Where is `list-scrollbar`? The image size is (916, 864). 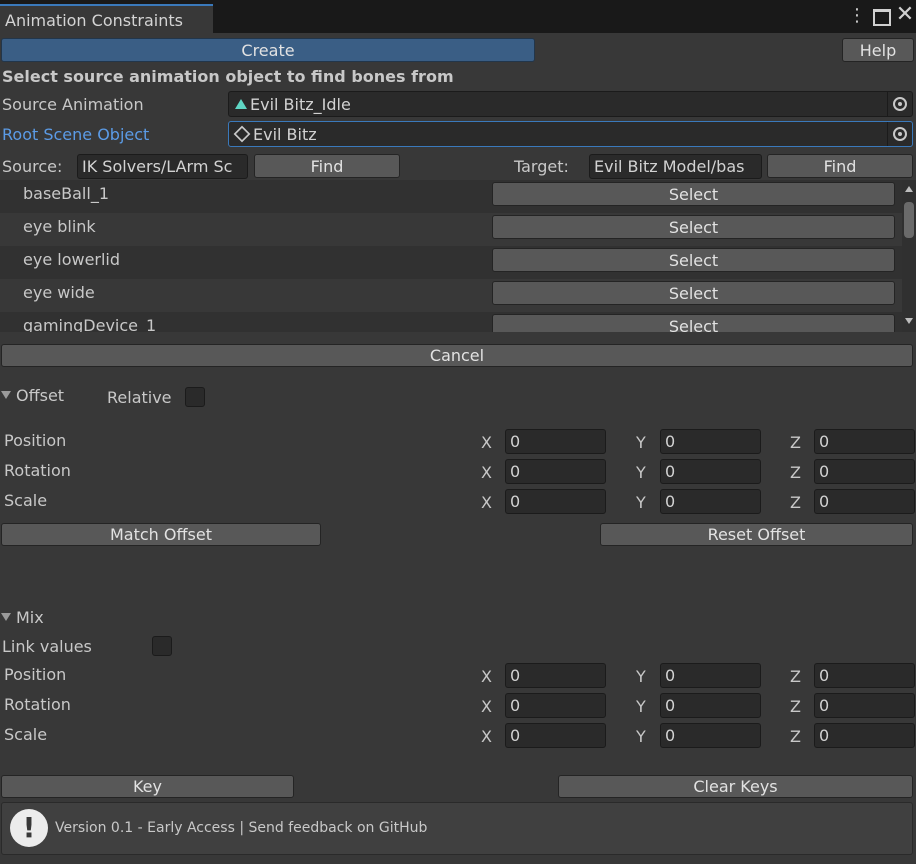
list-scrollbar is located at coordinates (909, 256).